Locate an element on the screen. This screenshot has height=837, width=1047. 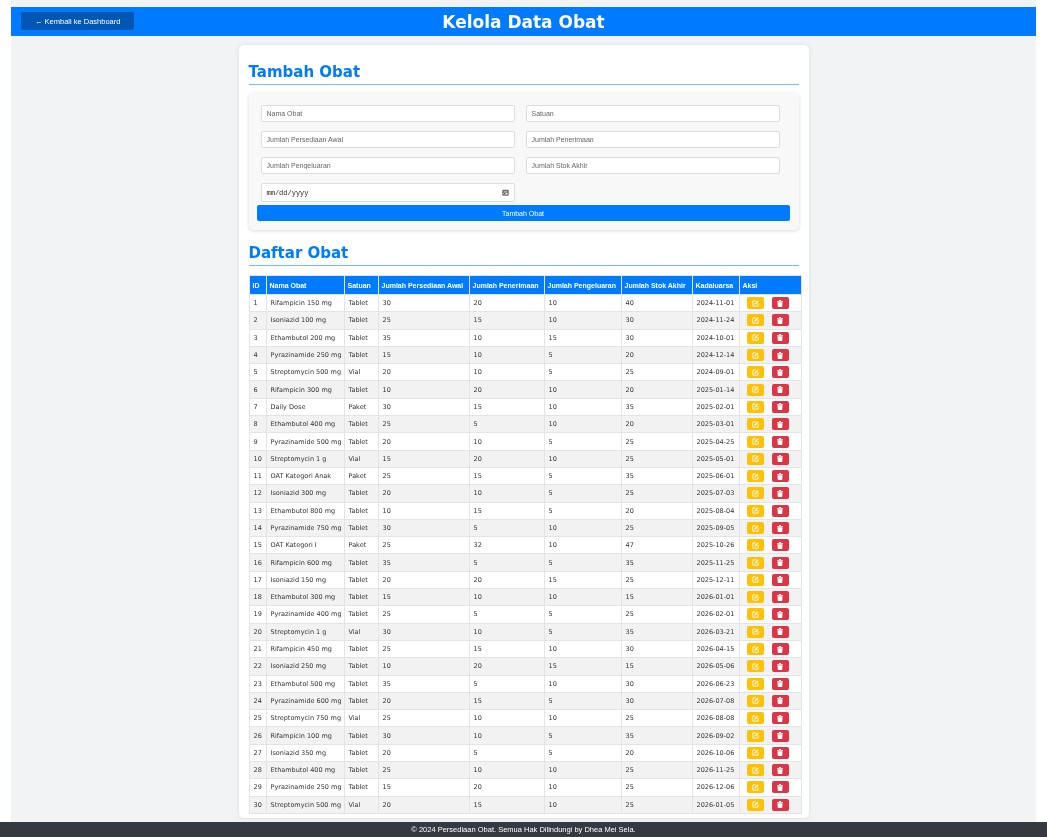
section-title: Tambah Obat is located at coordinates (523, 74).